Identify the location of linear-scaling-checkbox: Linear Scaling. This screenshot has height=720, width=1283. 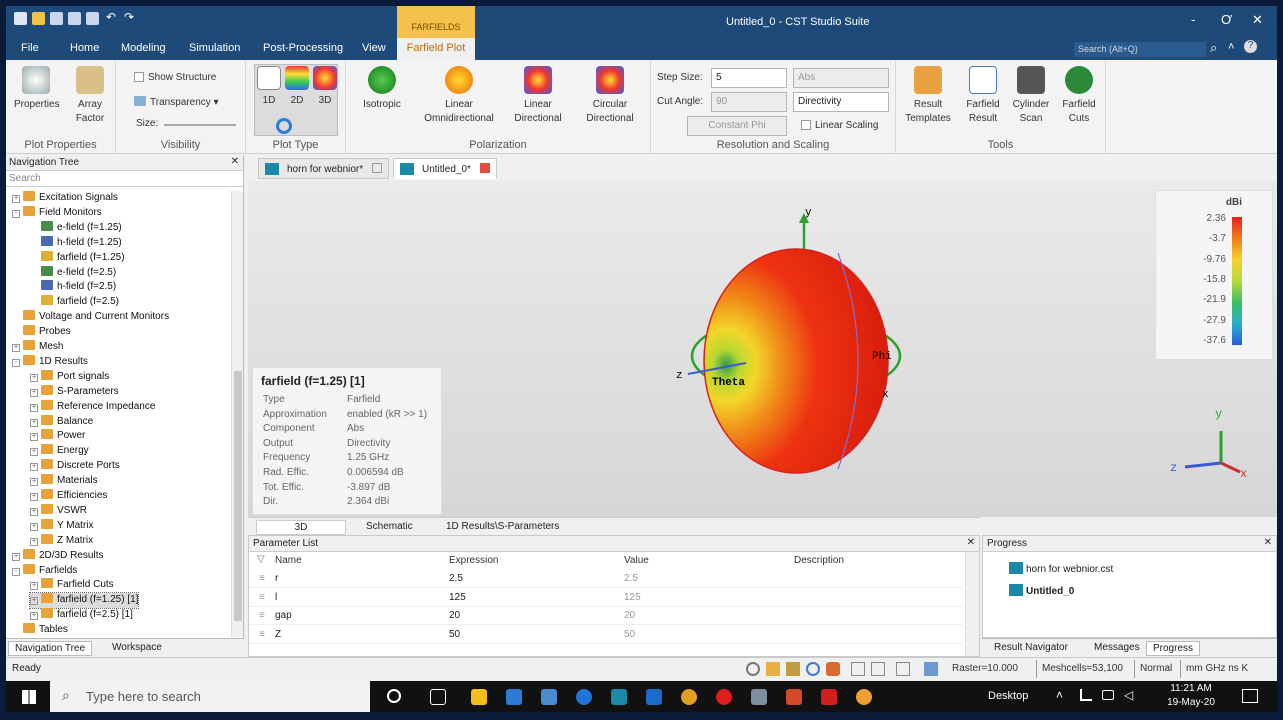
(839, 125).